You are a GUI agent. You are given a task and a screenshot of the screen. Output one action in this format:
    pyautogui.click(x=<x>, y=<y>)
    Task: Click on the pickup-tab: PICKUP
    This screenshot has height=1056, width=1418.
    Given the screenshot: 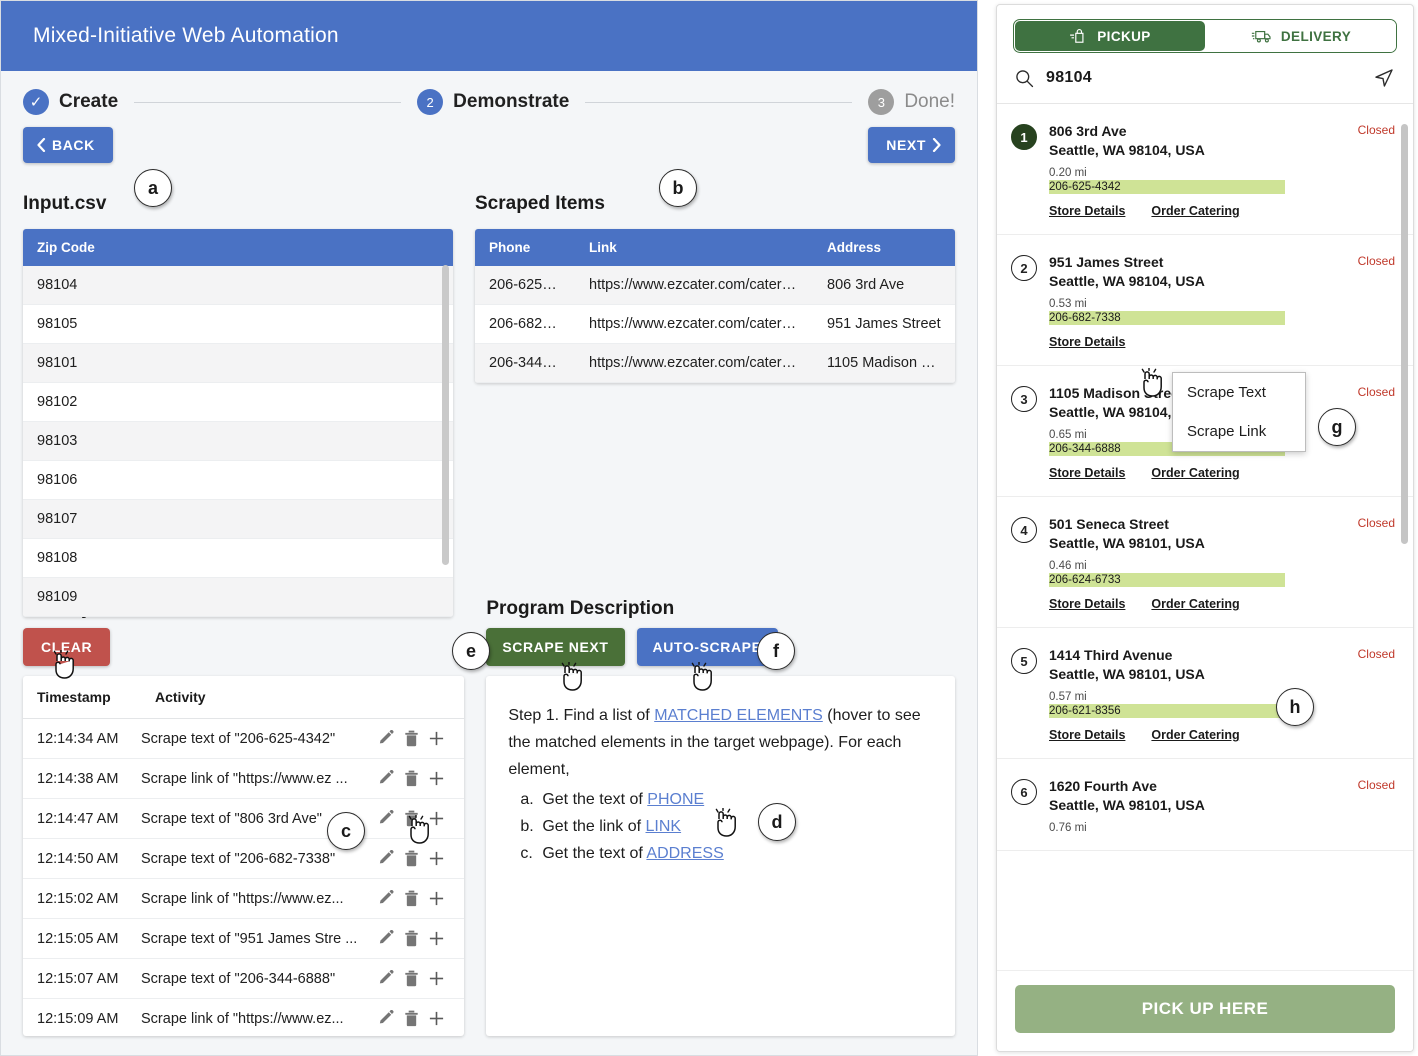 What is the action you would take?
    pyautogui.click(x=1110, y=36)
    